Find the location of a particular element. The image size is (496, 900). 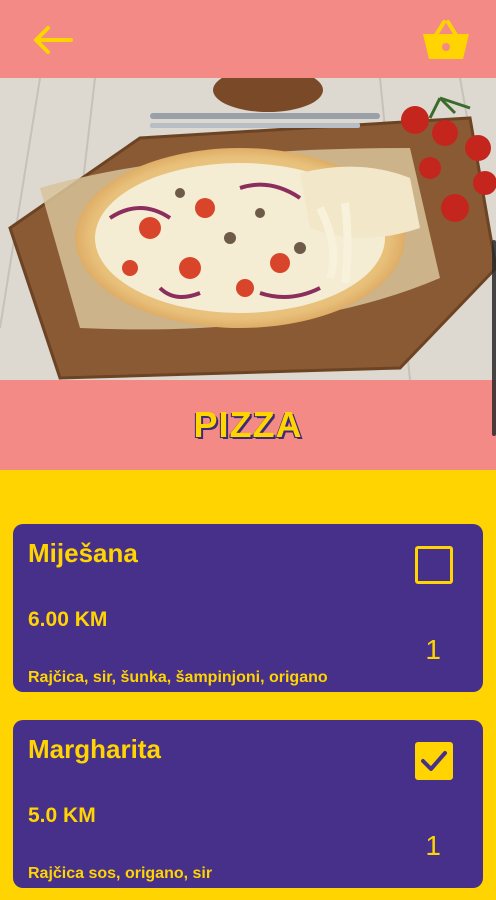

item-description: Rajčica sos, origano, sir is located at coordinates (120, 873).